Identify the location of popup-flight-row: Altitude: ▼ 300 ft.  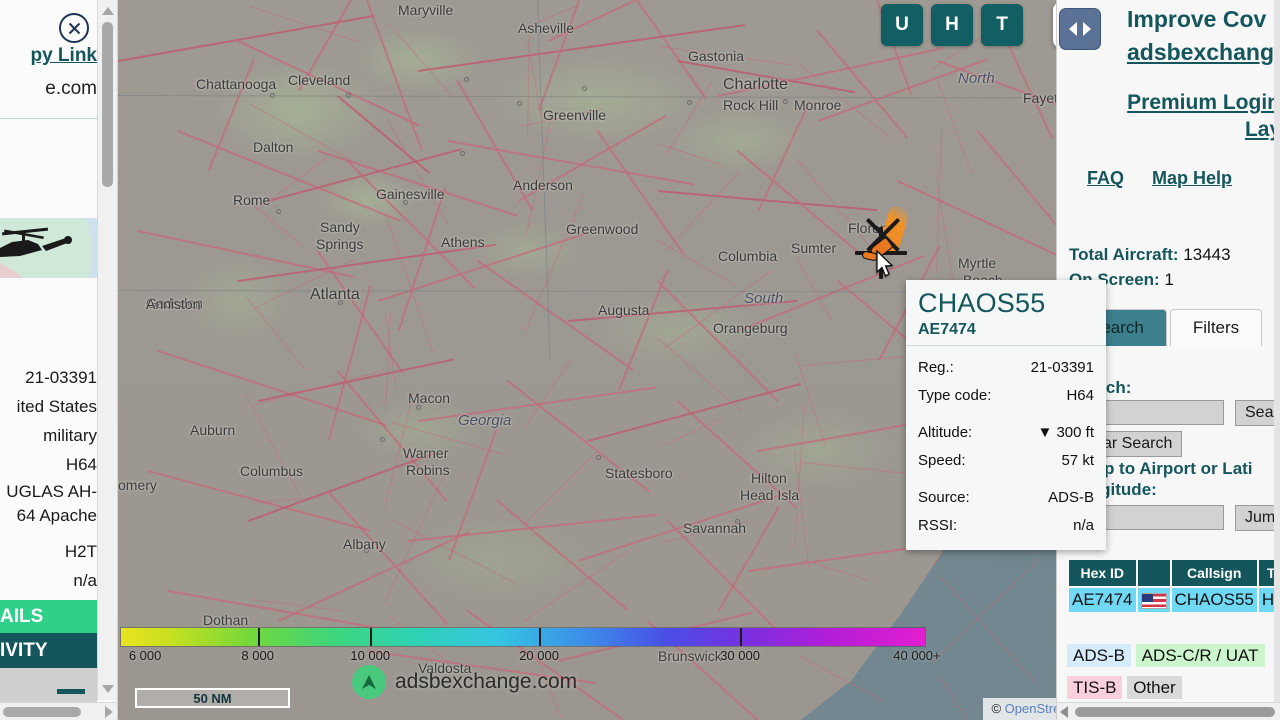
(1006, 433).